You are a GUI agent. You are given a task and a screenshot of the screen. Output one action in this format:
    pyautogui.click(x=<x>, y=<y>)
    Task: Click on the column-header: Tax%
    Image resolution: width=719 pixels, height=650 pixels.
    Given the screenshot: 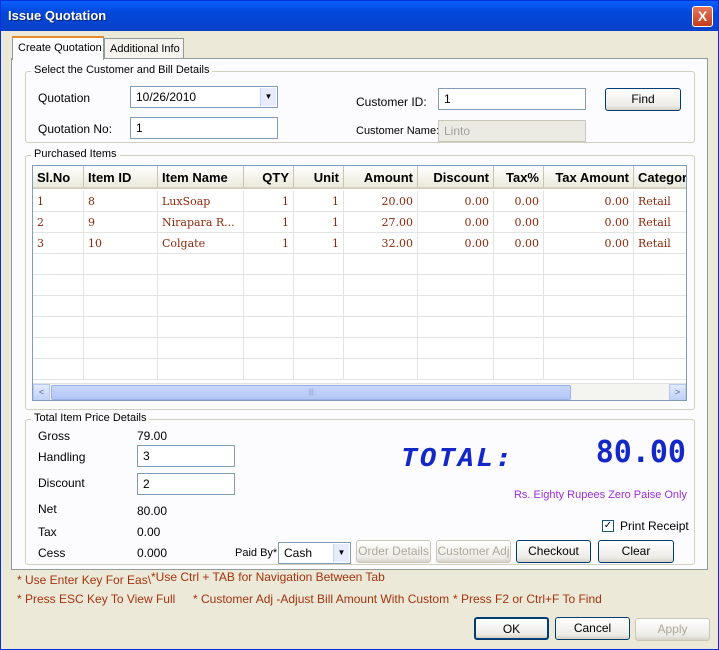 What is the action you would take?
    pyautogui.click(x=519, y=177)
    